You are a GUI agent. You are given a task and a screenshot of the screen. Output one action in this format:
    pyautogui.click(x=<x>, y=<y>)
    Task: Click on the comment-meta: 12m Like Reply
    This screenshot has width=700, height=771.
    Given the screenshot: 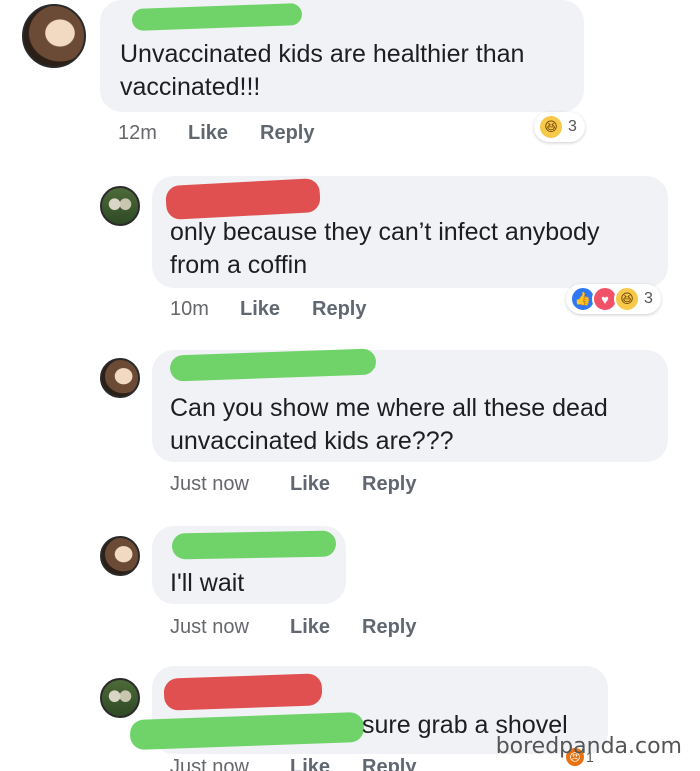 What is the action you would take?
    pyautogui.click(x=248, y=134)
    